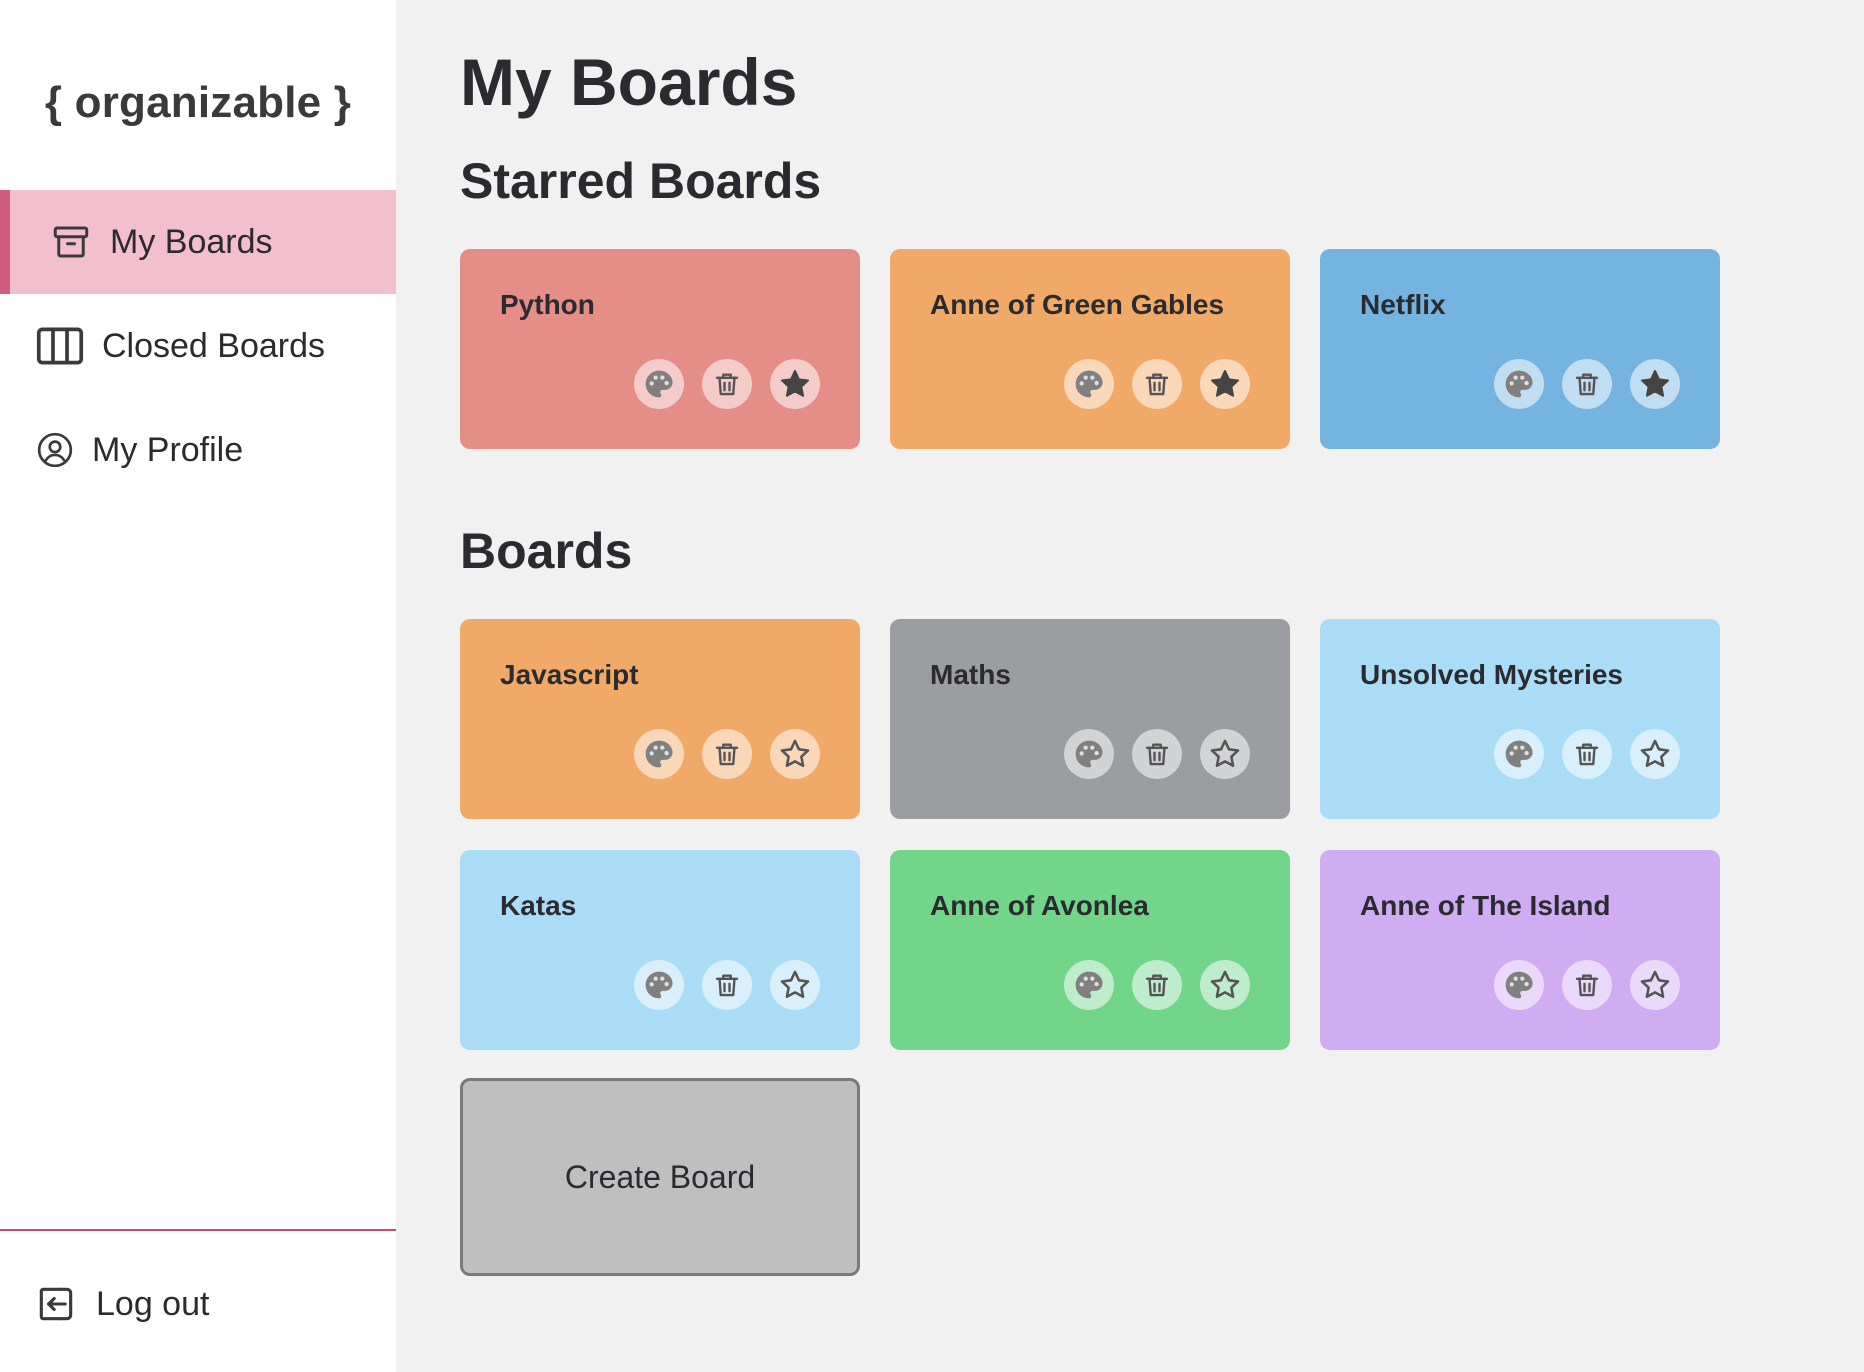  I want to click on board-name: Javascript, so click(569, 674).